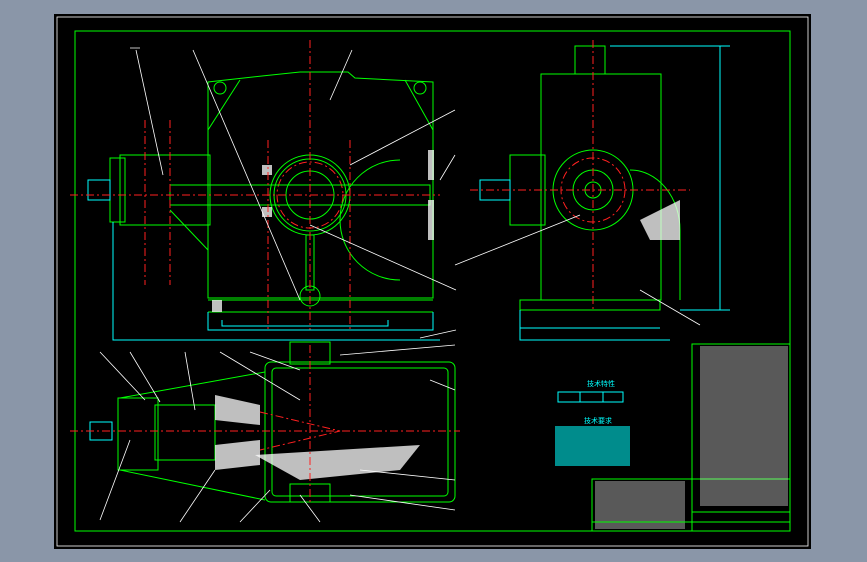  Describe the element at coordinates (601, 383) in the screenshot. I see `characteristics-title: 技术特性` at that location.